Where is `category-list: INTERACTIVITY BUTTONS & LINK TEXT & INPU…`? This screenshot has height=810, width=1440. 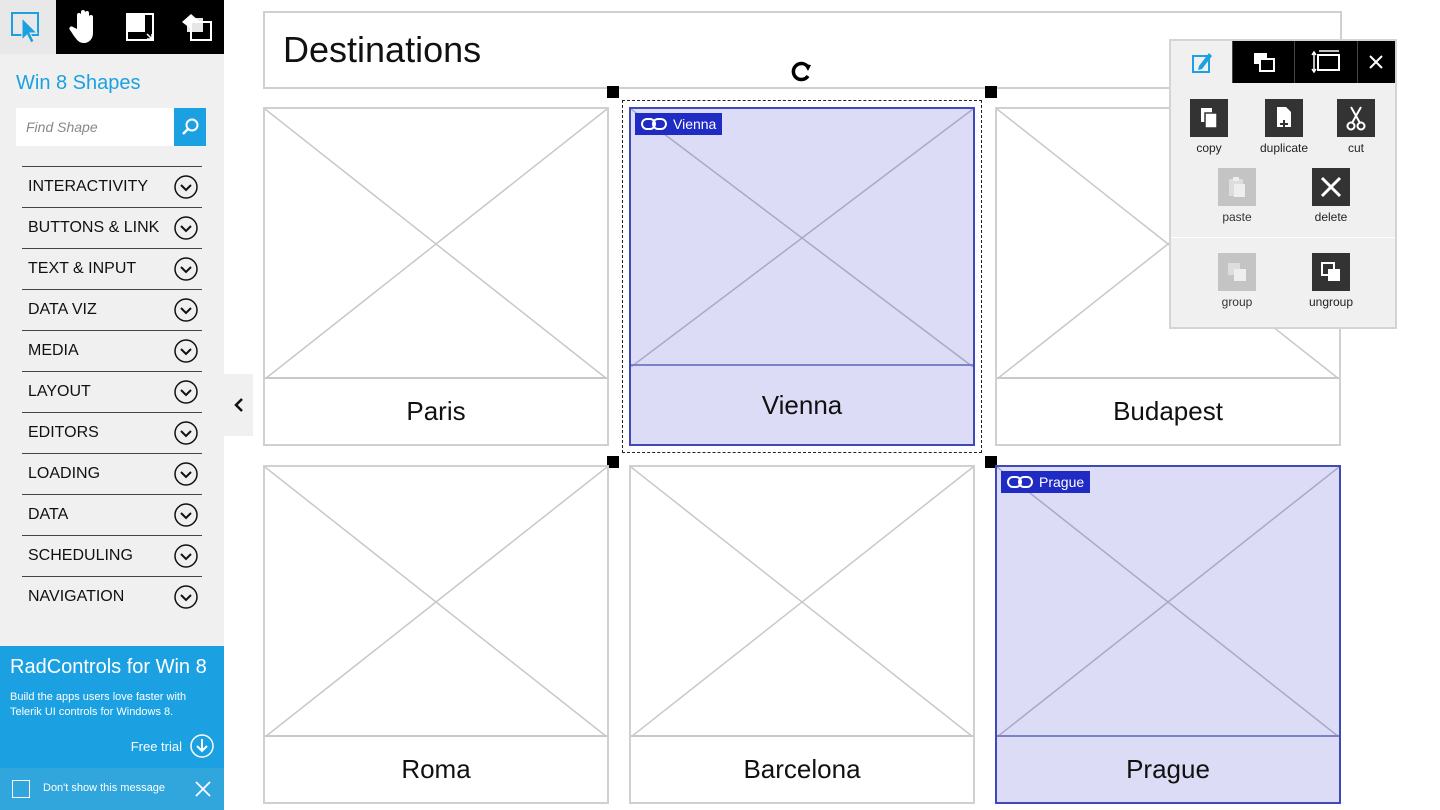
category-list: INTERACTIVITY BUTTONS & LINK TEXT & INPU… is located at coordinates (112, 391).